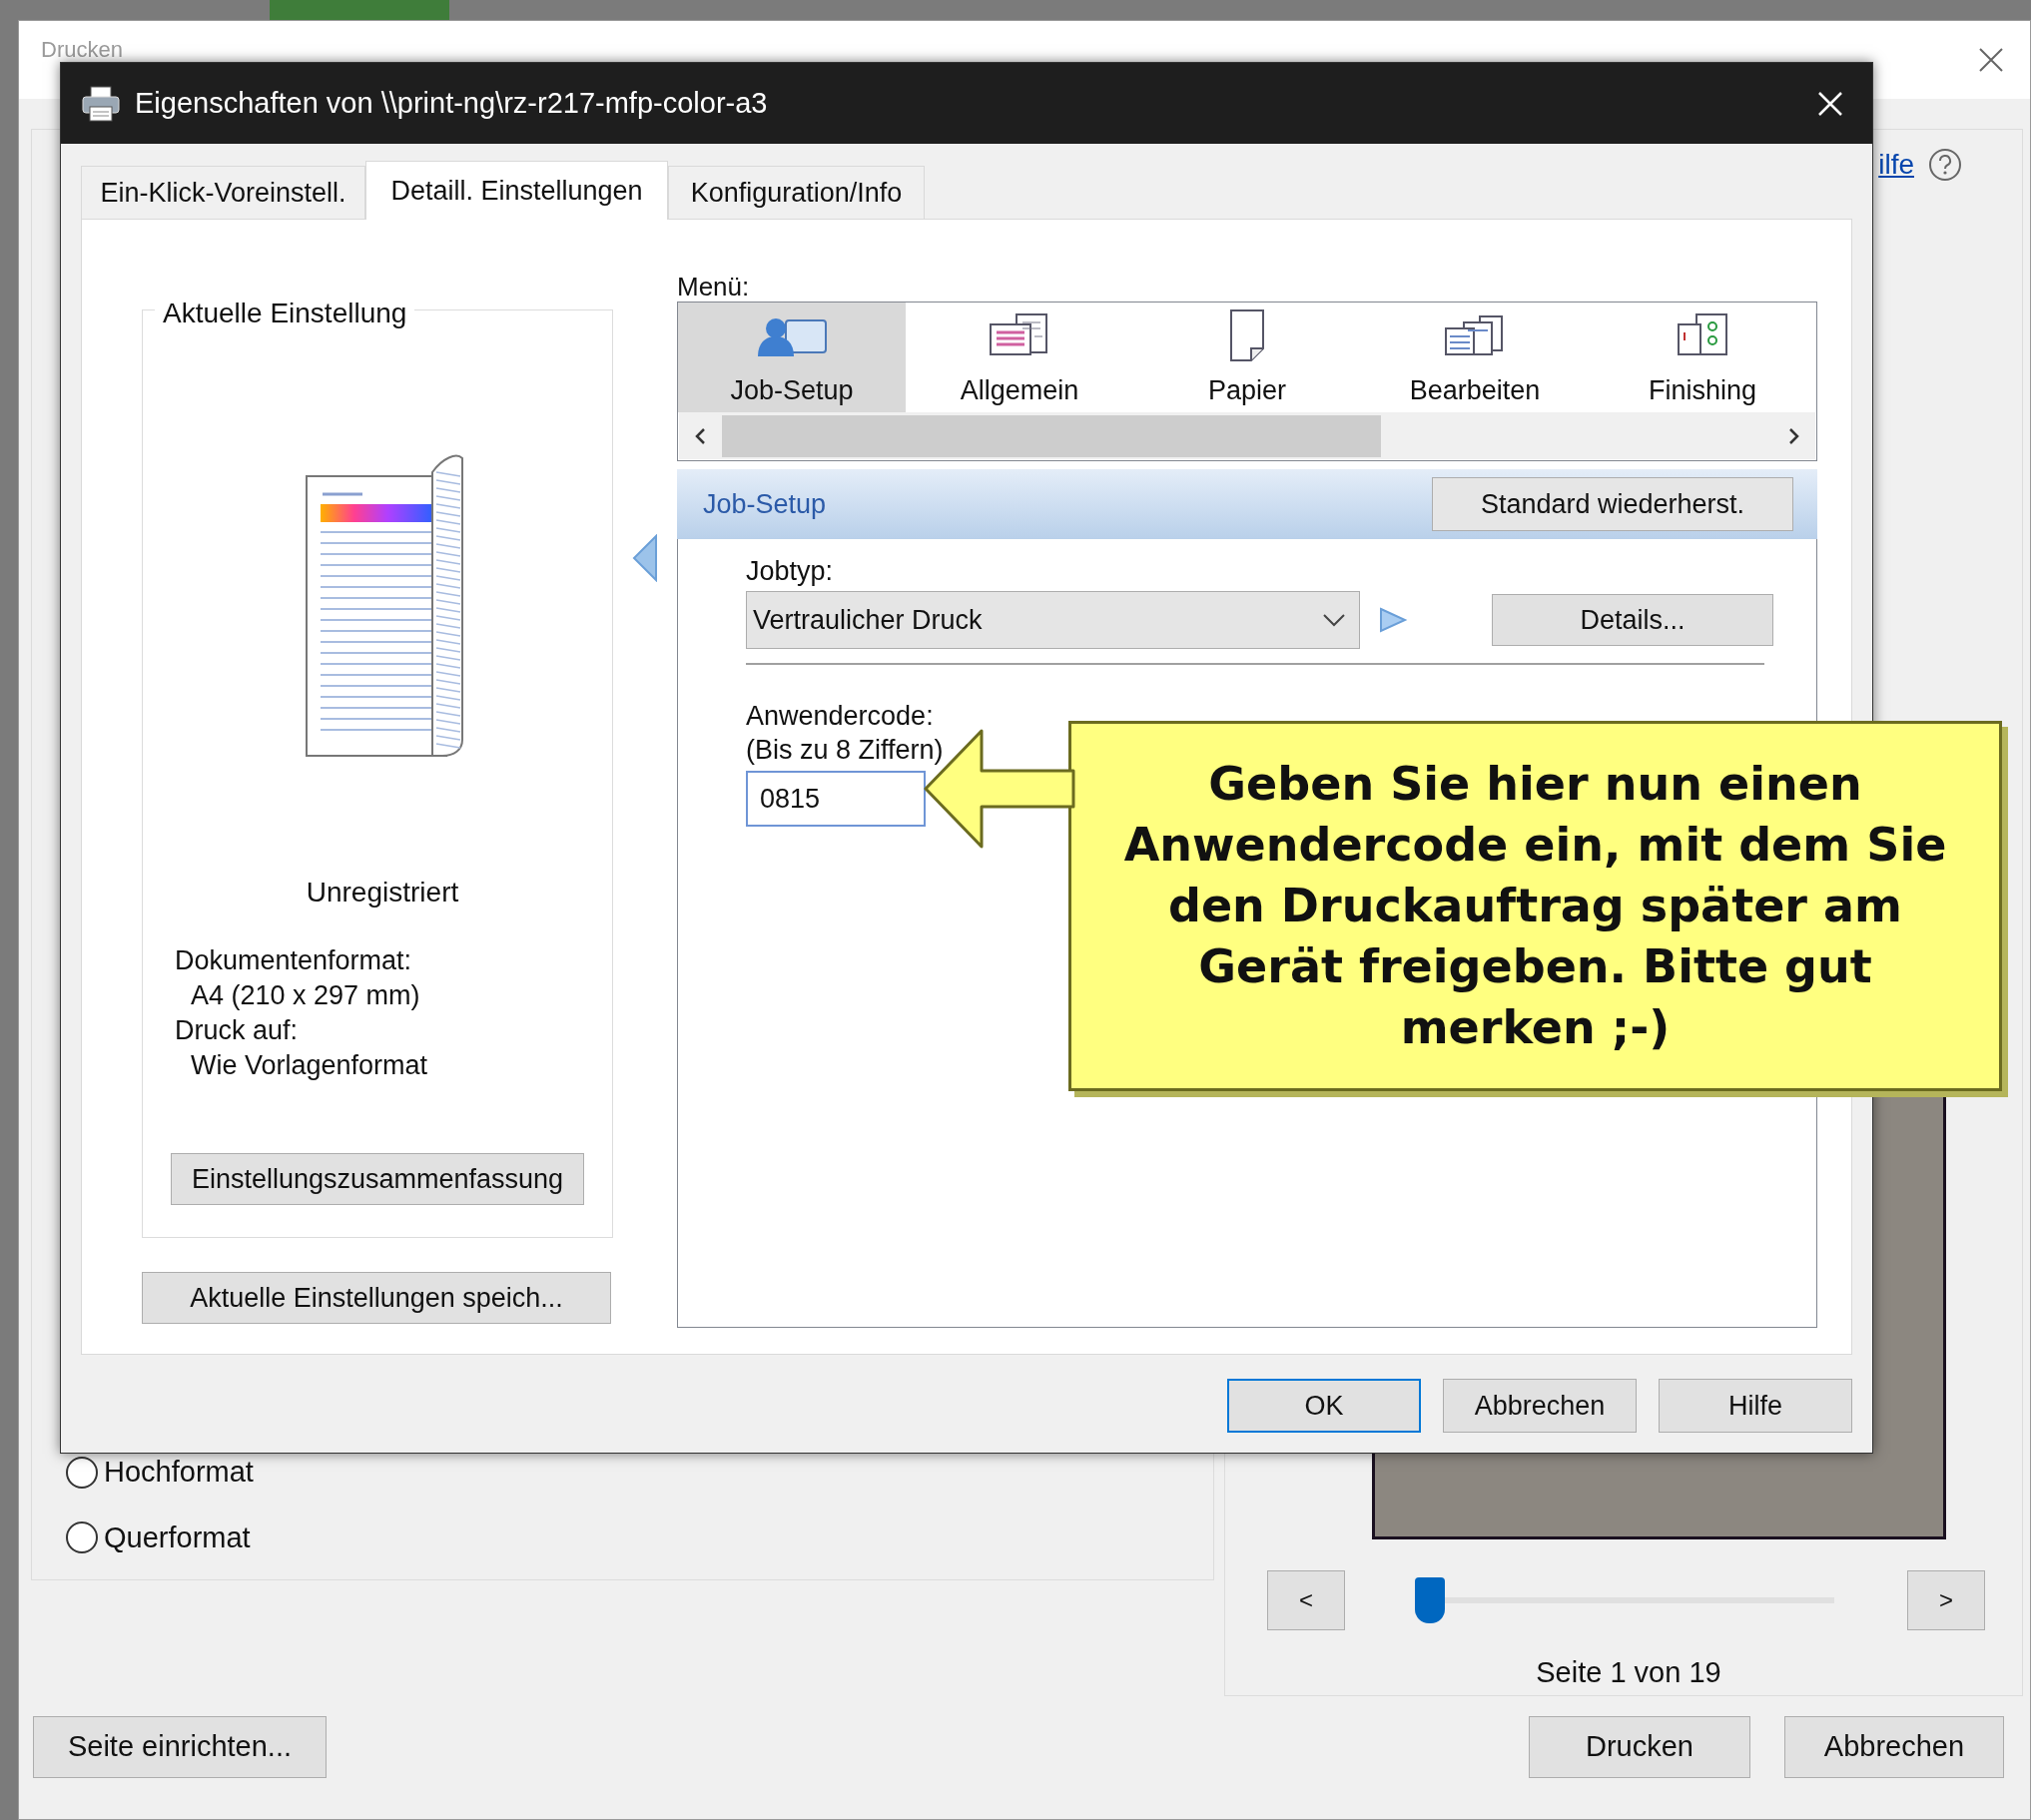  What do you see at coordinates (1052, 435) in the screenshot?
I see `scrollbar-thumb` at bounding box center [1052, 435].